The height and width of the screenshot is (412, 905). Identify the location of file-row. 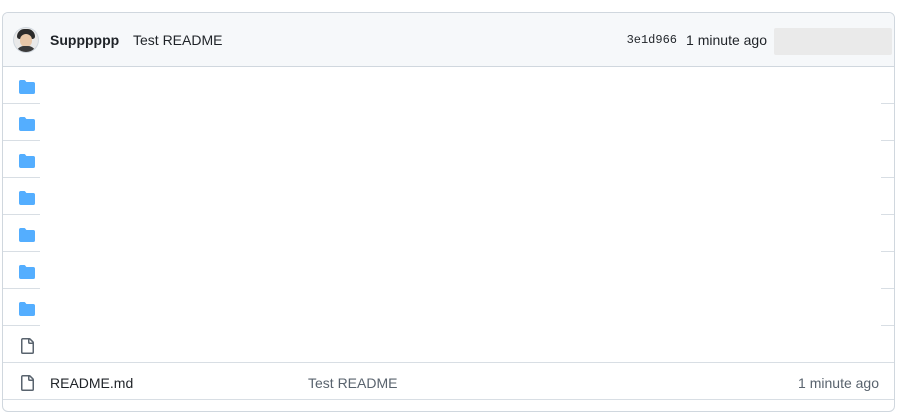
(448, 344).